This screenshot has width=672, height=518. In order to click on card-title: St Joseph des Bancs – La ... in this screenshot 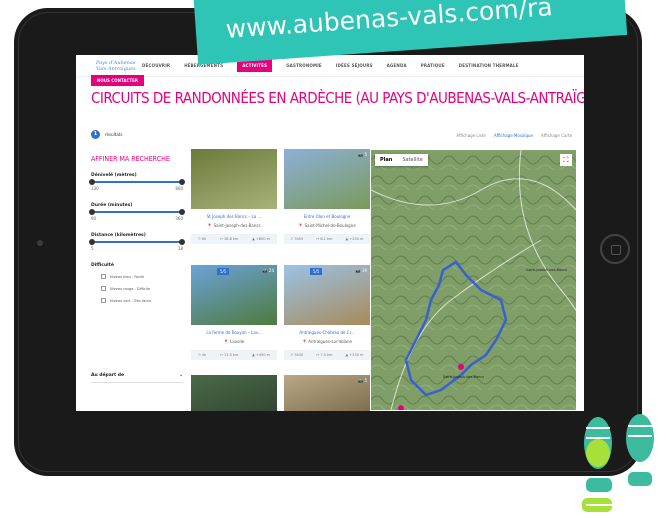, I will do `click(234, 216)`.